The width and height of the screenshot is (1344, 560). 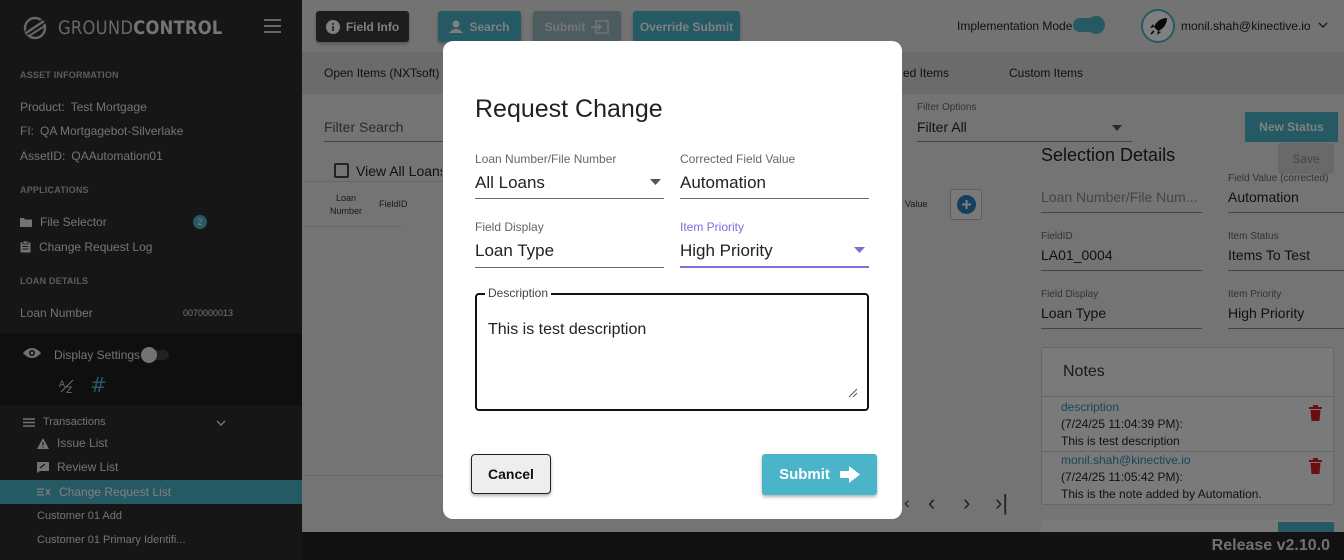 I want to click on item-priority-label: Item Priority, so click(x=712, y=227).